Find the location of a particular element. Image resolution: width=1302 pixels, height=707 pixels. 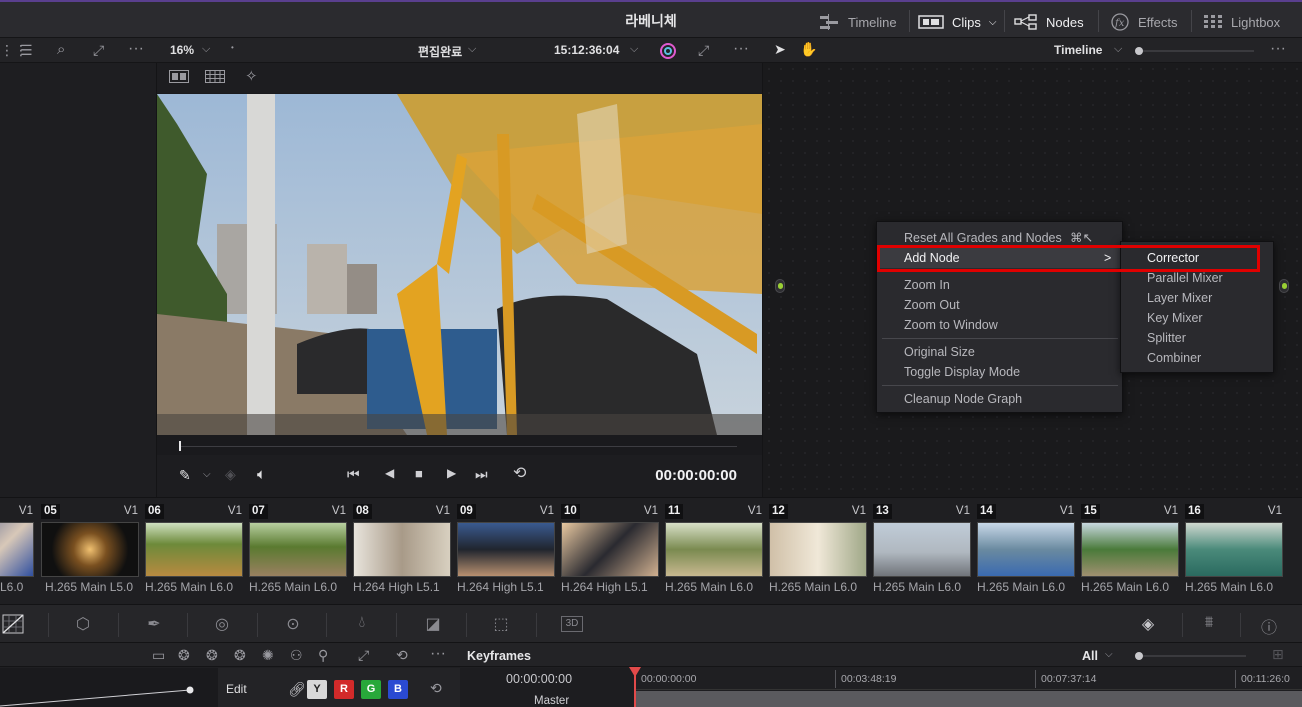

blur-icon: 💧︎ is located at coordinates (362, 624).